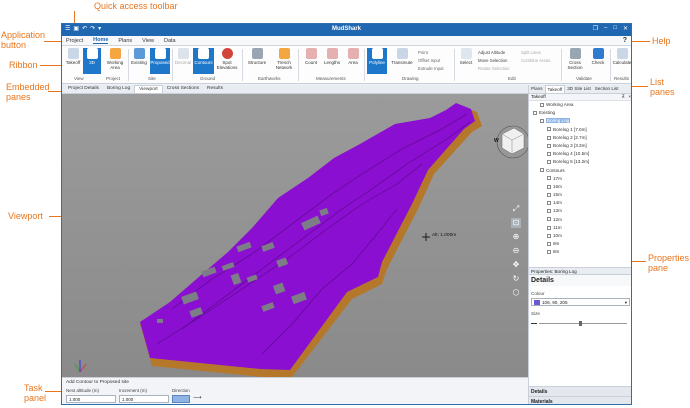  Describe the element at coordinates (621, 61) in the screenshot. I see `calculate-button: Calculate` at that location.